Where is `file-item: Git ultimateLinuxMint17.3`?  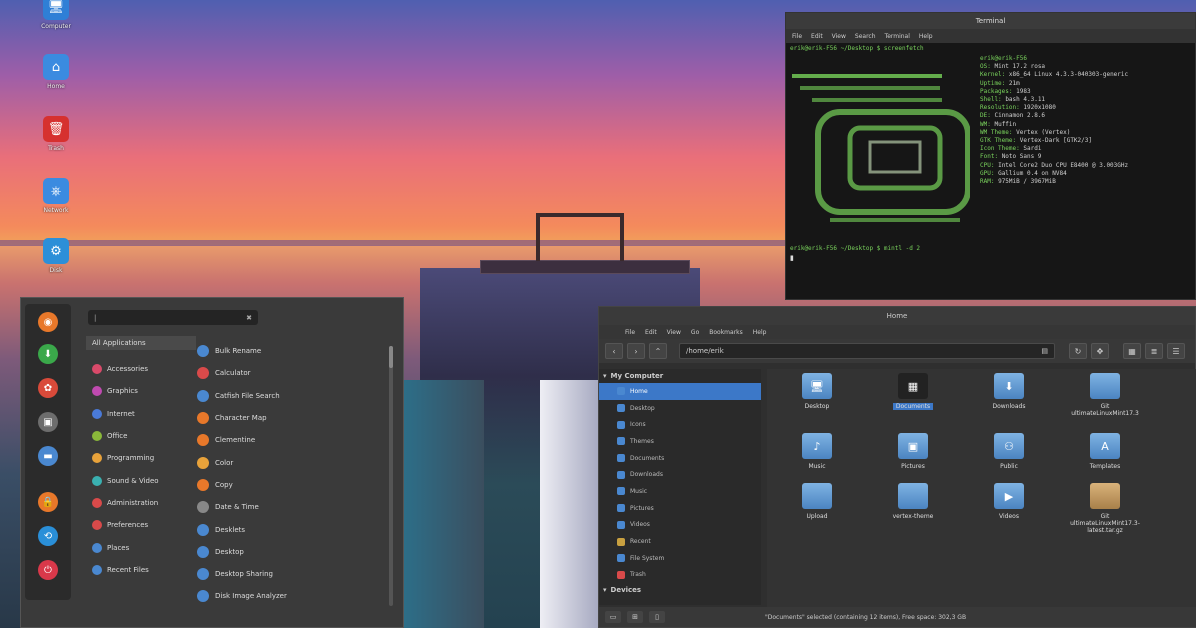
file-item: Git ultimateLinuxMint17.3 is located at coordinates (1105, 395).